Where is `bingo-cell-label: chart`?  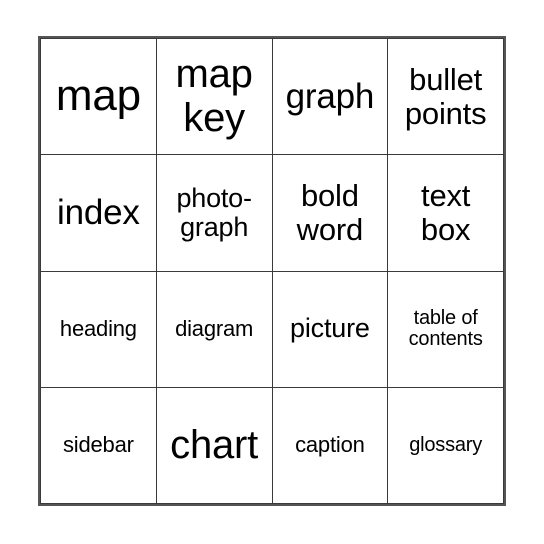 bingo-cell-label: chart is located at coordinates (214, 444).